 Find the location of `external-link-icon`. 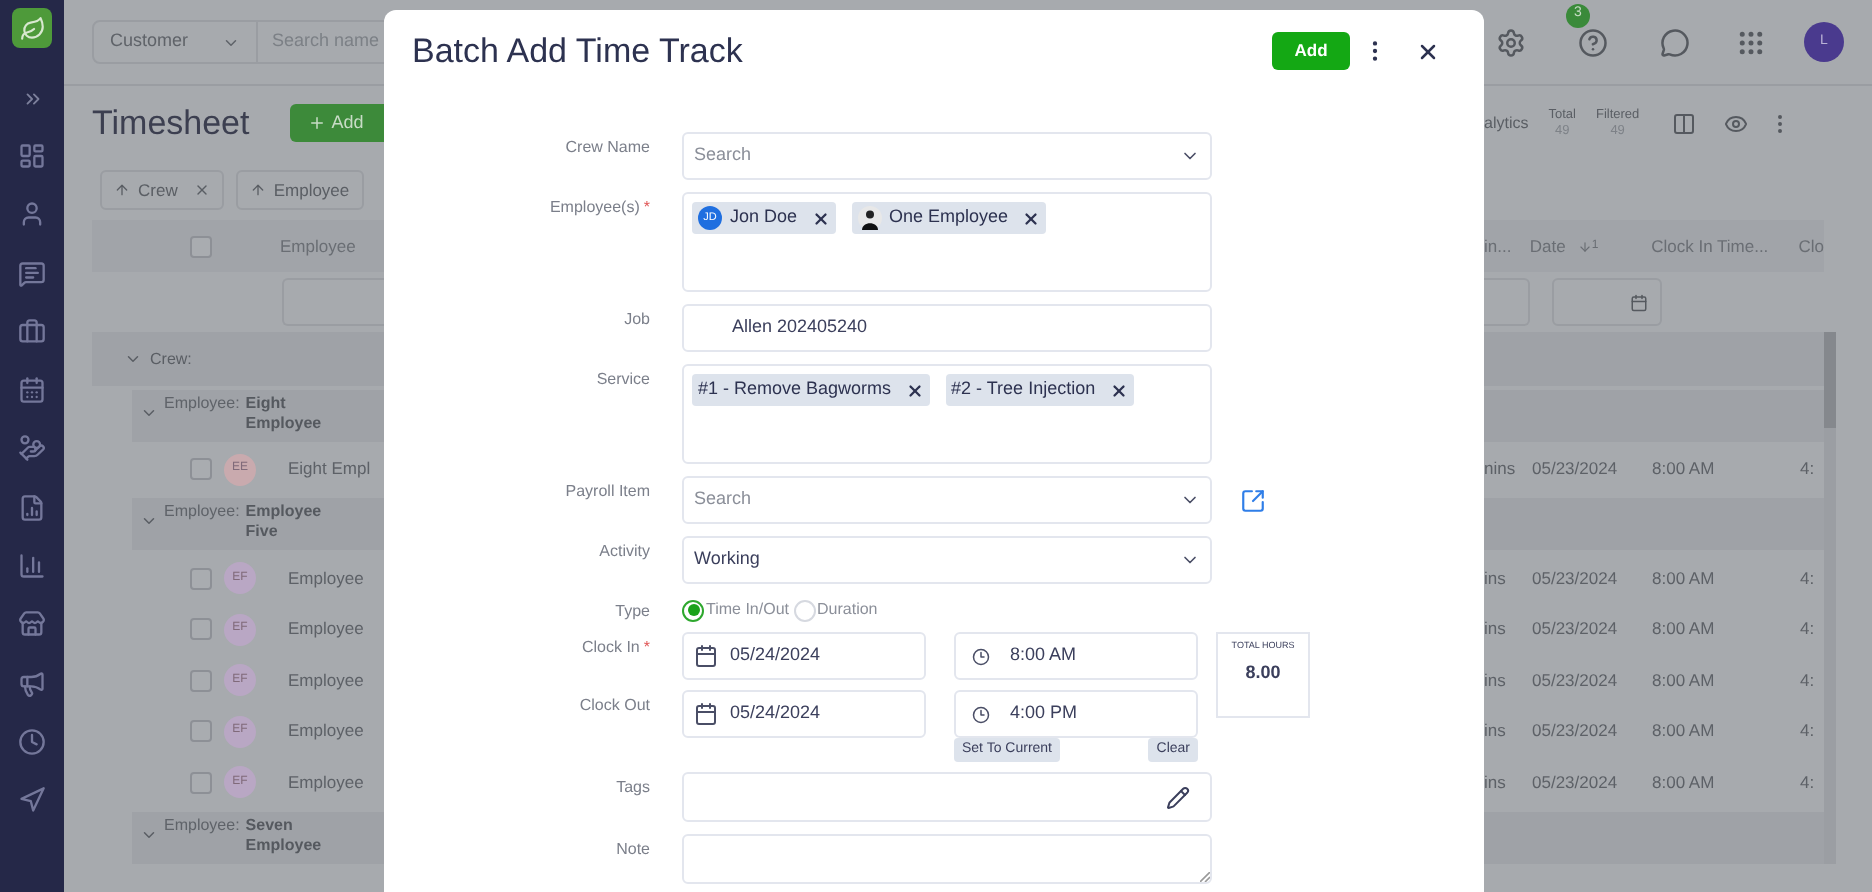

external-link-icon is located at coordinates (1253, 501).